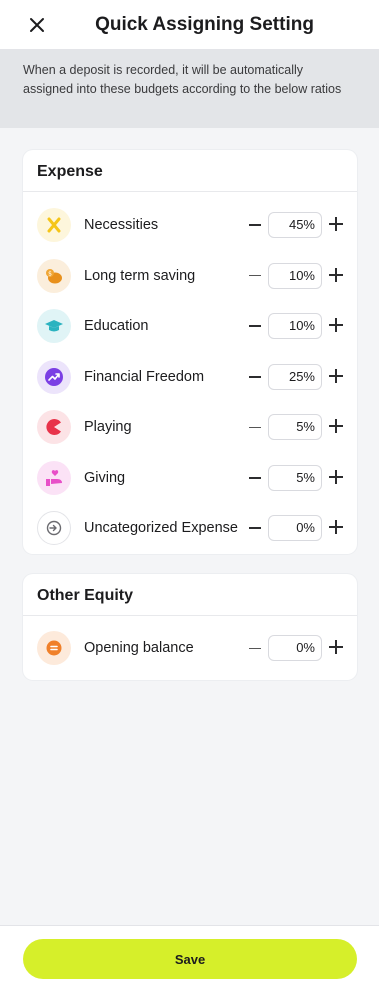 This screenshot has height=994, width=379. I want to click on other-equity-card: Other Equity Opening balance 0%, so click(190, 627).